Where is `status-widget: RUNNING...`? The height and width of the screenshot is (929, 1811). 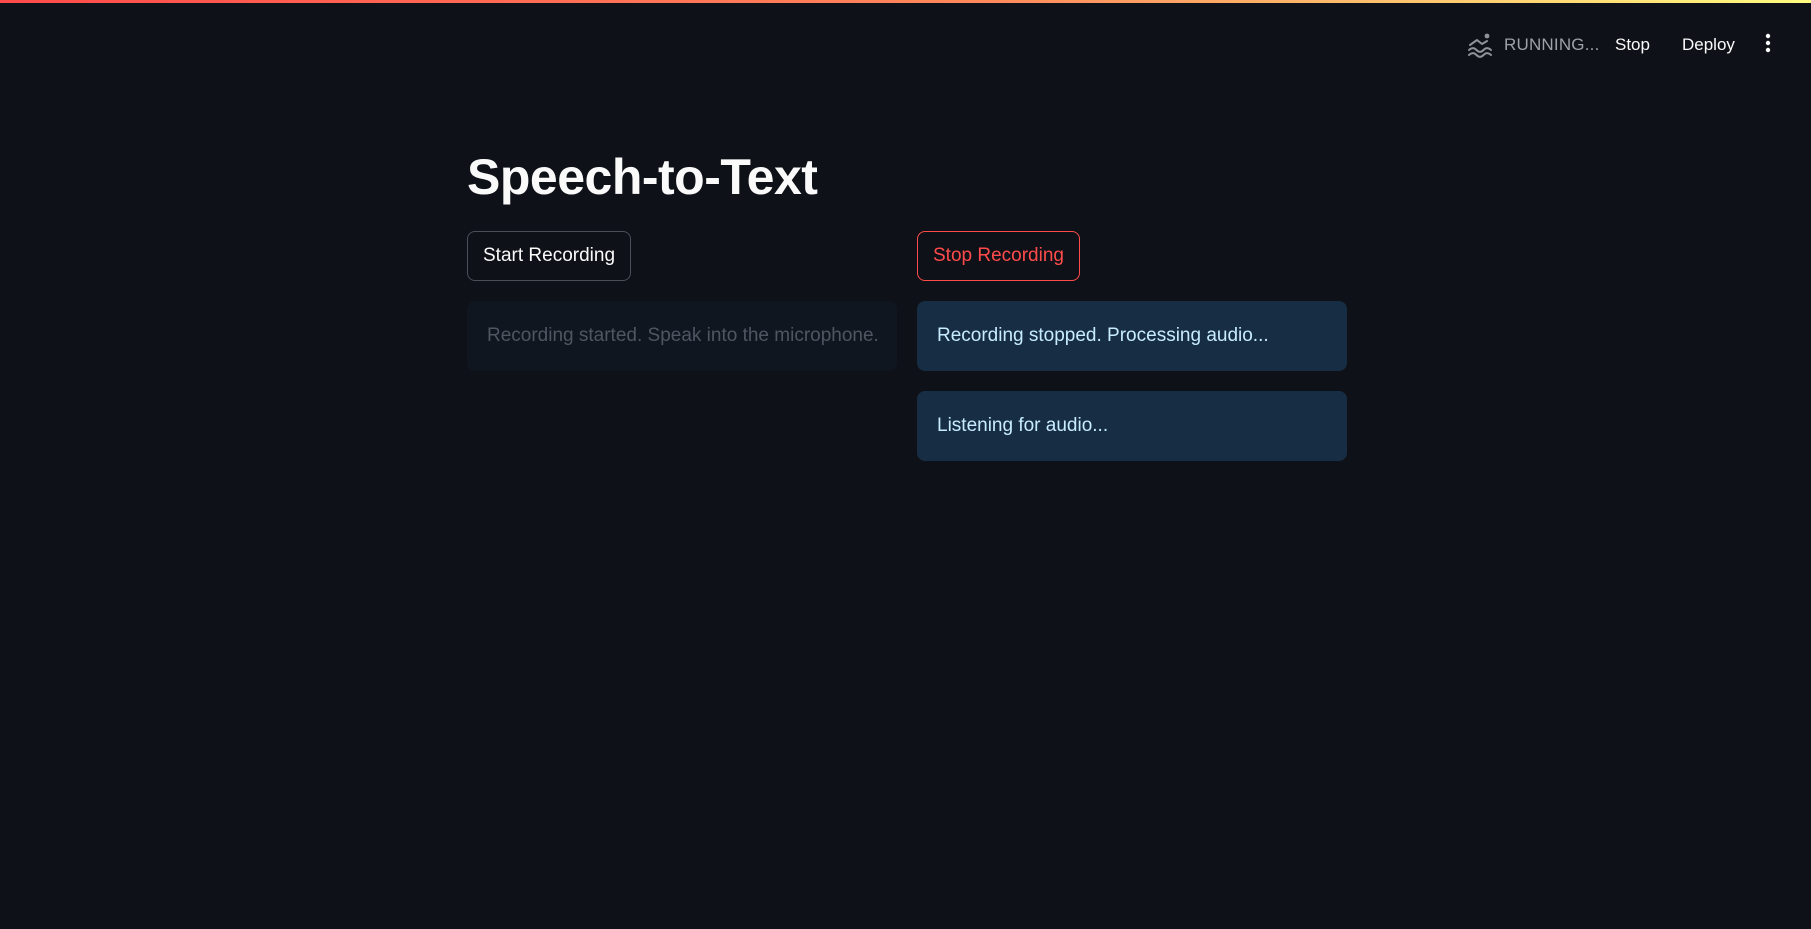 status-widget: RUNNING... is located at coordinates (1533, 45).